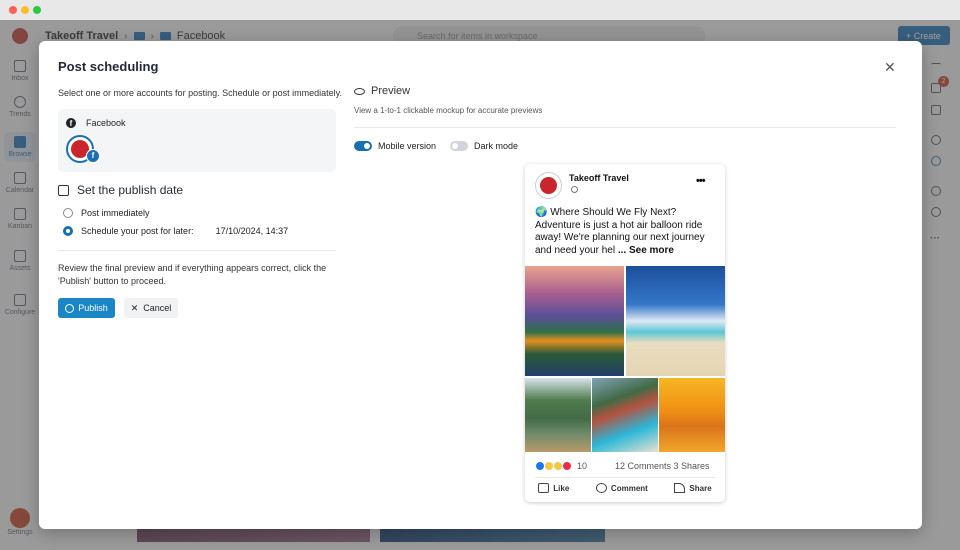 This screenshot has width=960, height=550. I want to click on maximize-window-button, so click(37, 10).